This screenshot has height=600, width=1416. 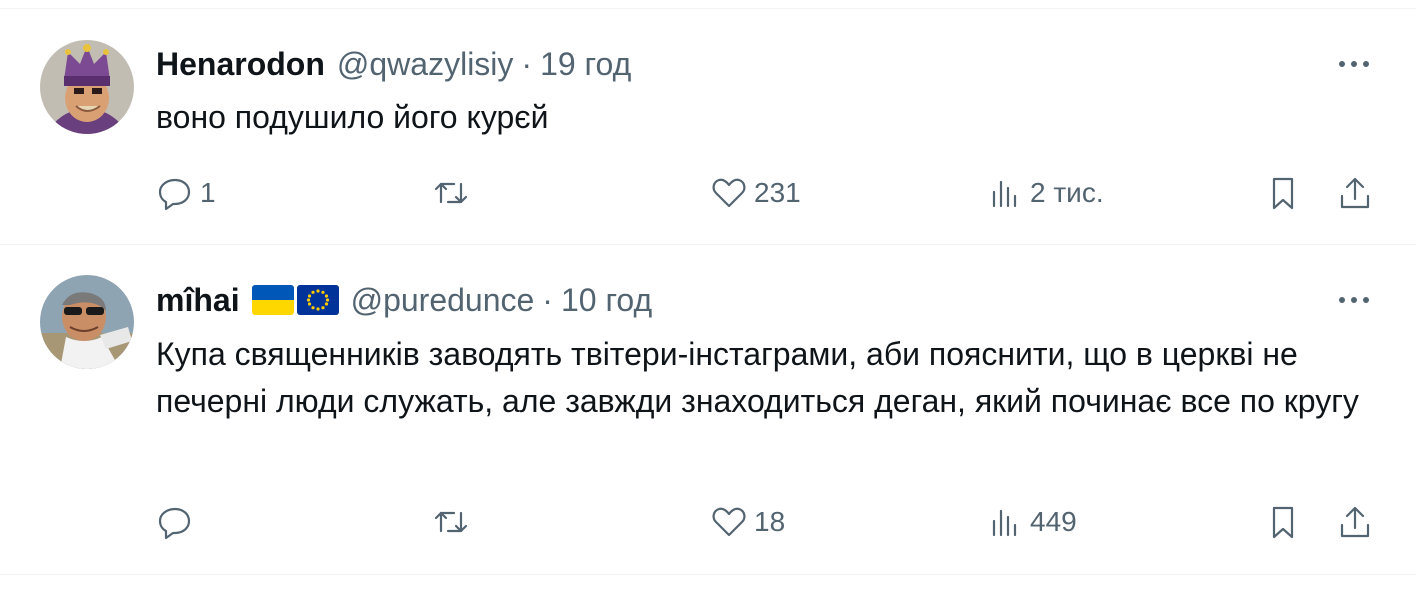 What do you see at coordinates (708, 574) in the screenshot?
I see `divider` at bounding box center [708, 574].